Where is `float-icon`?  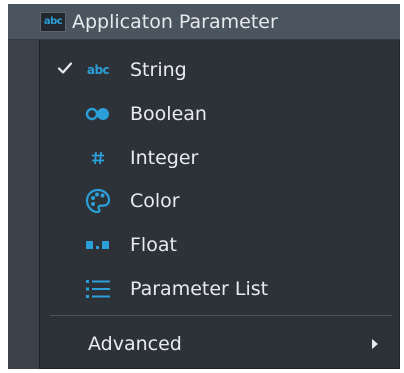
float-icon is located at coordinates (98, 245).